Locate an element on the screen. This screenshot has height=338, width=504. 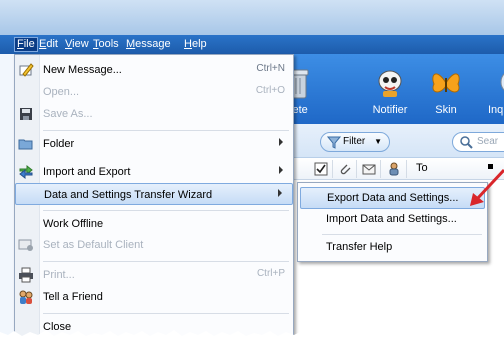
menu-item-label: Data and Settings Transfer Wizard is located at coordinates (128, 195).